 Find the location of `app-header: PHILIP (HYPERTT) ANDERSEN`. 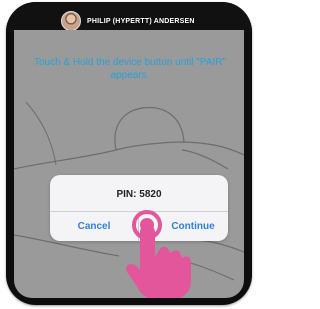

app-header: PHILIP (HYPERTT) ANDERSEN is located at coordinates (129, 17).